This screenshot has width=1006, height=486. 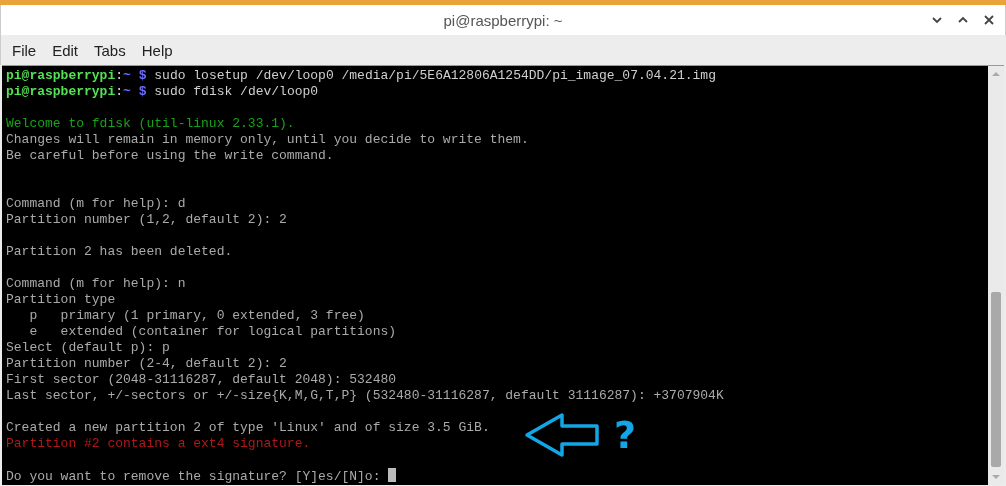 What do you see at coordinates (170, 155) in the screenshot?
I see `output-line: Be careful before using the write command.` at bounding box center [170, 155].